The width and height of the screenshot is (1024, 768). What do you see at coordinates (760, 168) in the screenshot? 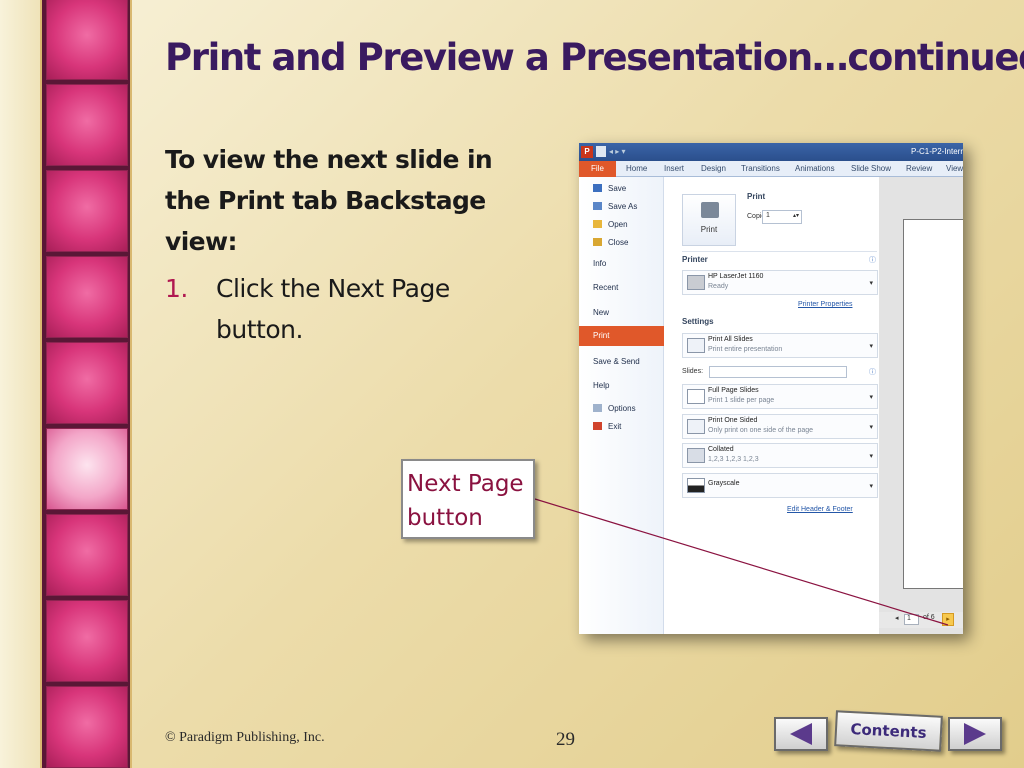
I see `tab-transitions: Transitions` at bounding box center [760, 168].